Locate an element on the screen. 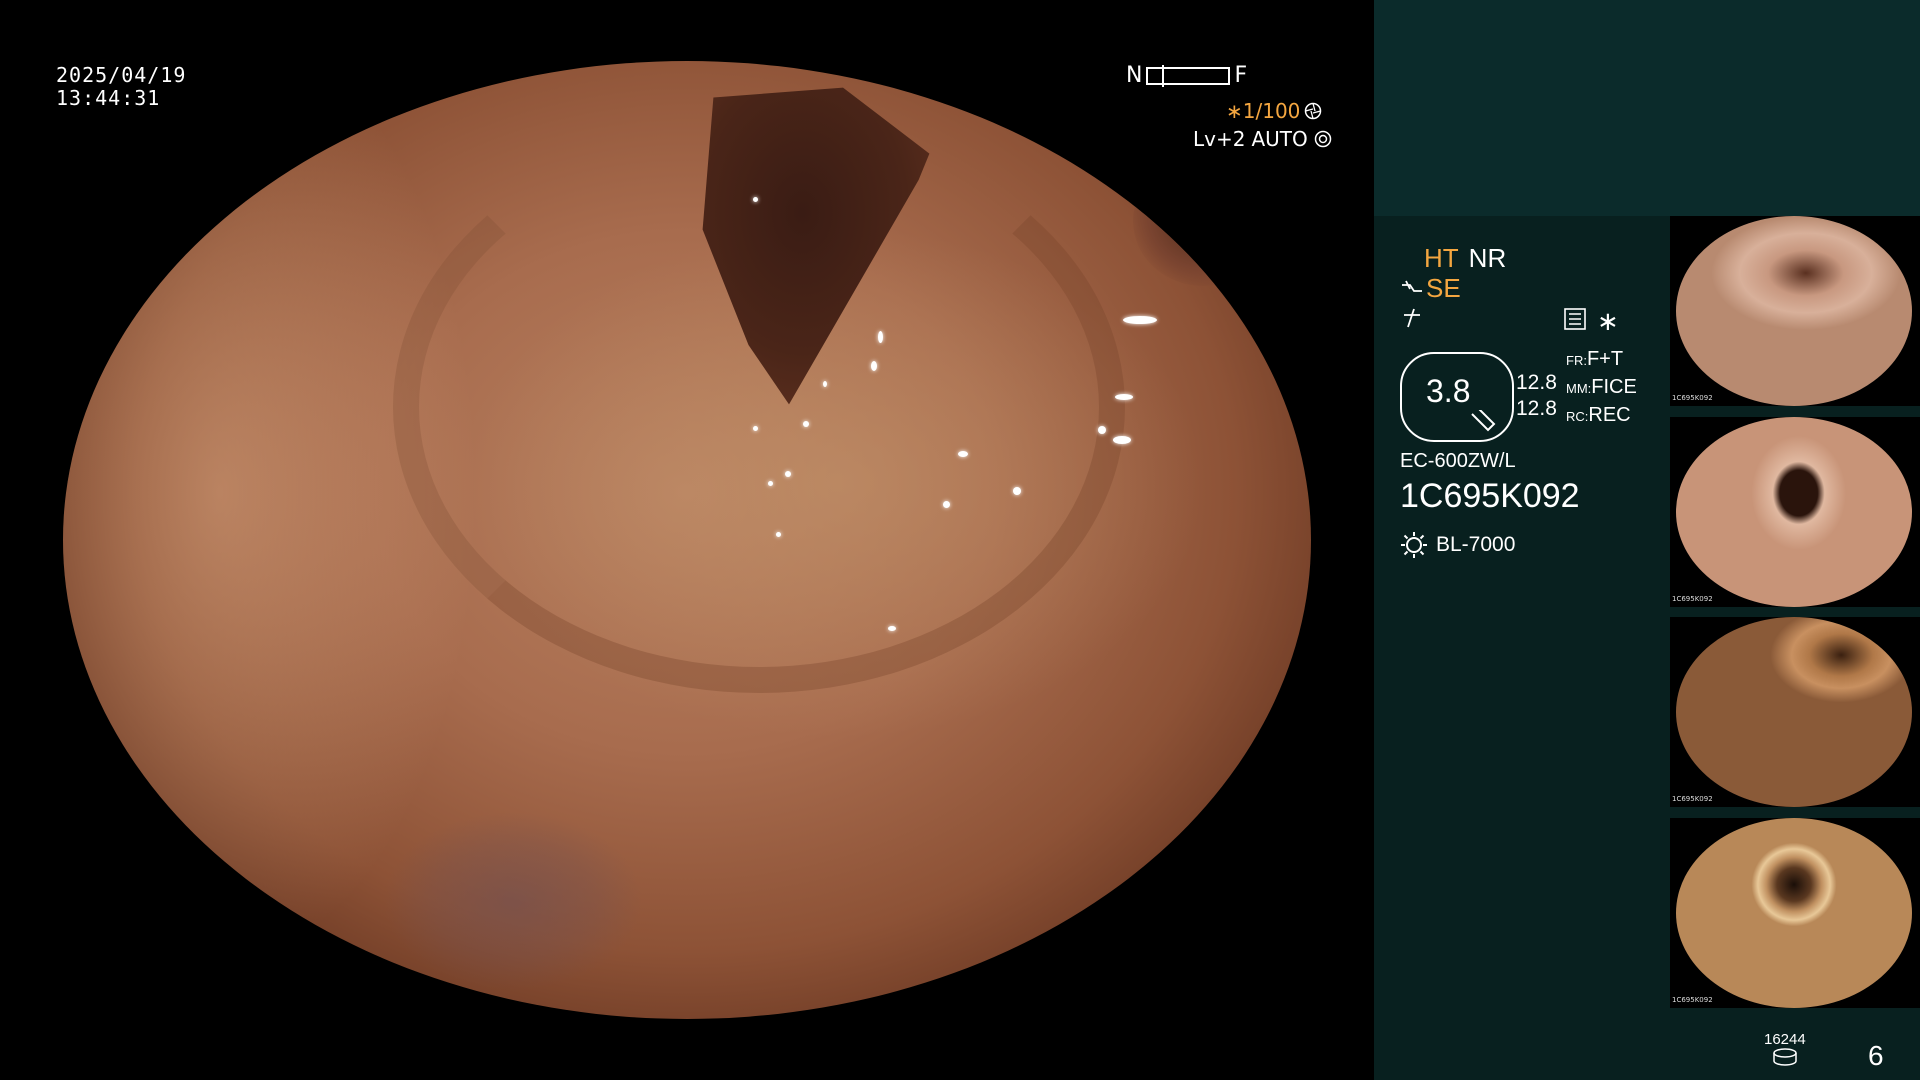 The height and width of the screenshot is (1080, 1920). scope-serial: 1C695K092 is located at coordinates (1490, 496).